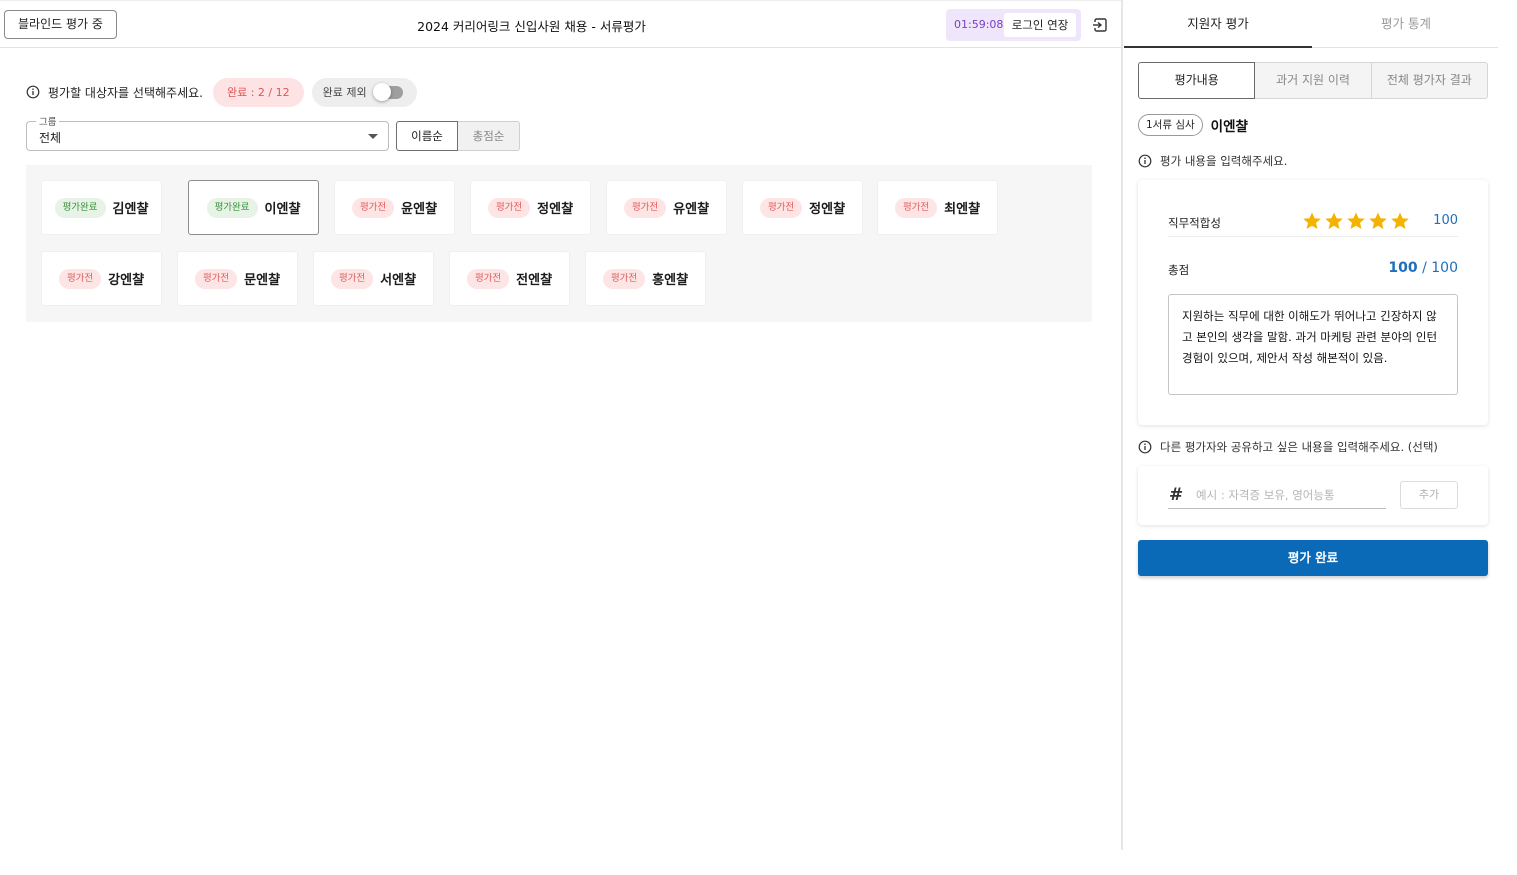 The width and height of the screenshot is (1517, 875). I want to click on candidate-card: 평가전 홍엔챨, so click(645, 278).